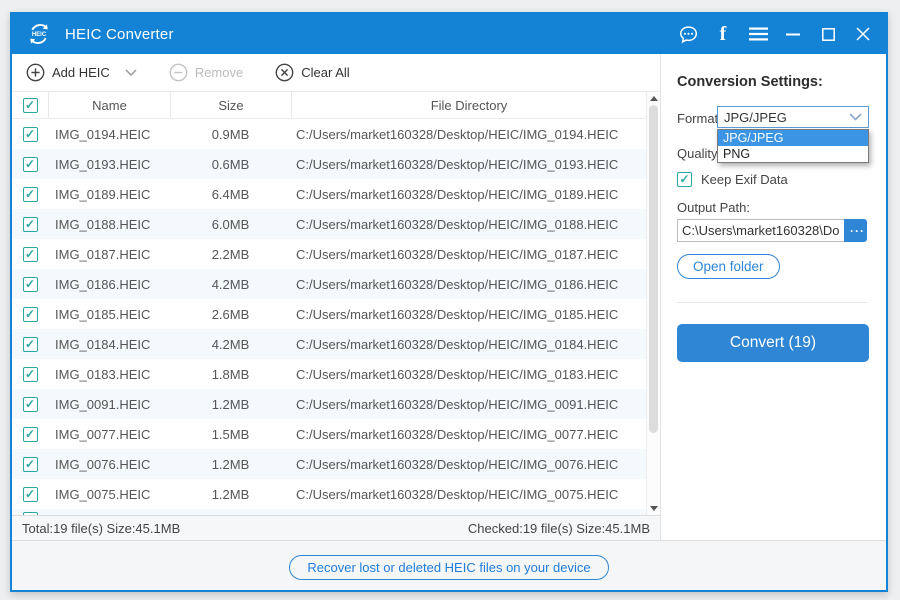  I want to click on file-size: 1.2MB, so click(230, 494).